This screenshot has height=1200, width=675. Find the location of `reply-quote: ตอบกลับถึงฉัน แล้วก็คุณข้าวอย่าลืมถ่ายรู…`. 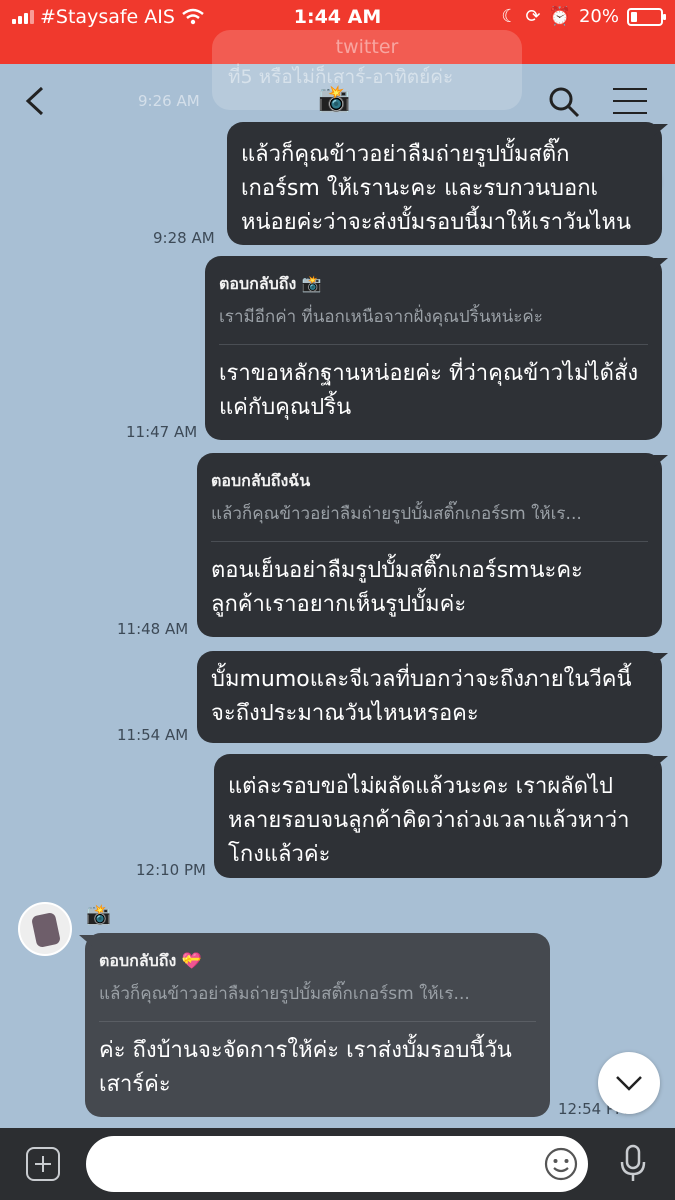

reply-quote: ตอบกลับถึงฉัน แล้วก็คุณข้าวอย่าลืมถ่ายรู… is located at coordinates (429, 497).